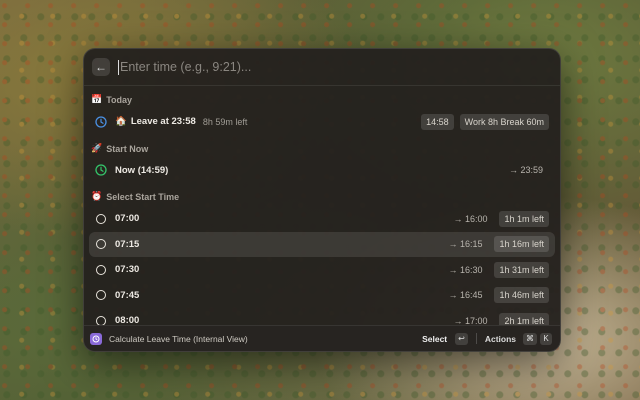 This screenshot has height=400, width=640. What do you see at coordinates (322, 296) in the screenshot?
I see `list-item-time: 07:45 → 16:45 1h 46m left` at bounding box center [322, 296].